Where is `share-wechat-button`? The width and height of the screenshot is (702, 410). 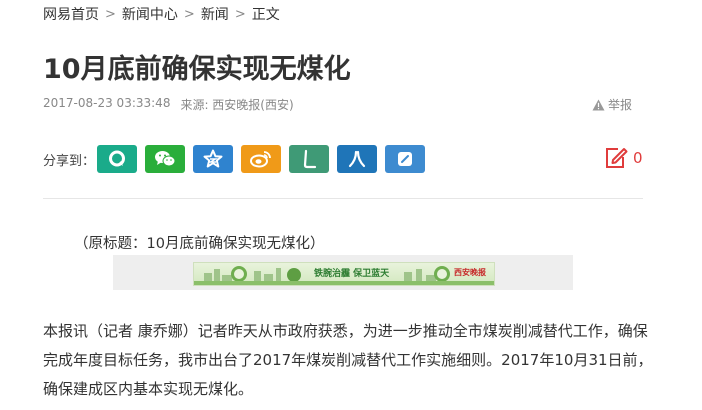 share-wechat-button is located at coordinates (165, 159).